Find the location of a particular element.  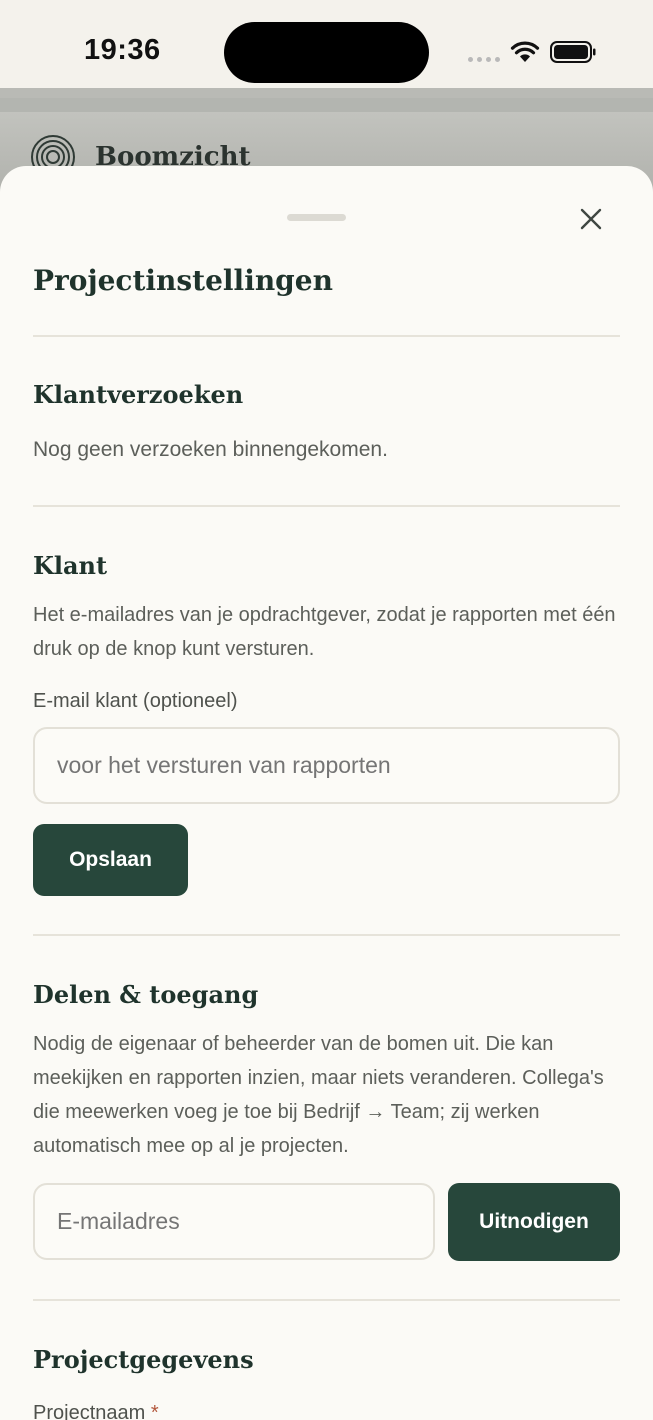

dynamic-island is located at coordinates (326, 52).